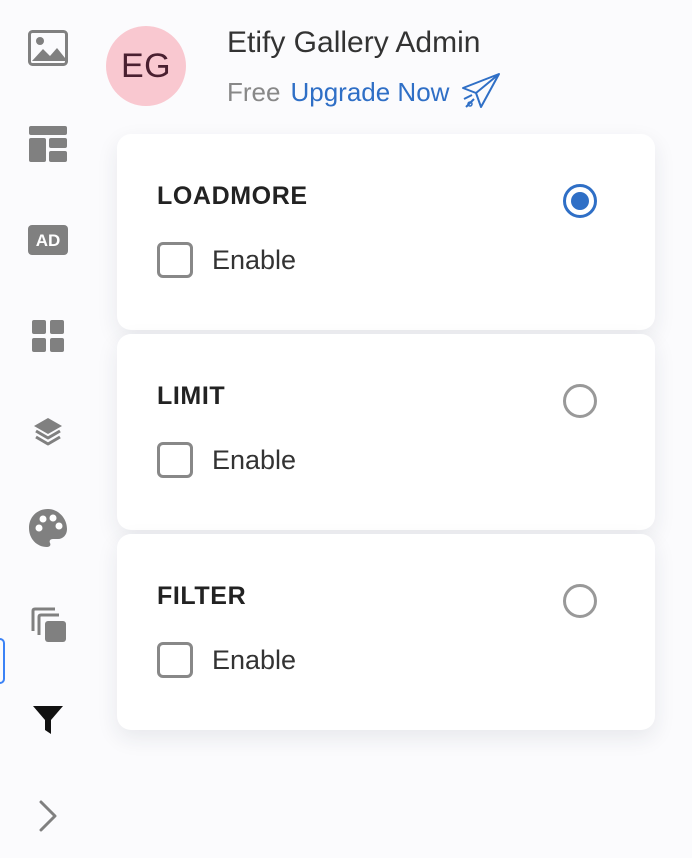  I want to click on layout-icon, so click(48, 144).